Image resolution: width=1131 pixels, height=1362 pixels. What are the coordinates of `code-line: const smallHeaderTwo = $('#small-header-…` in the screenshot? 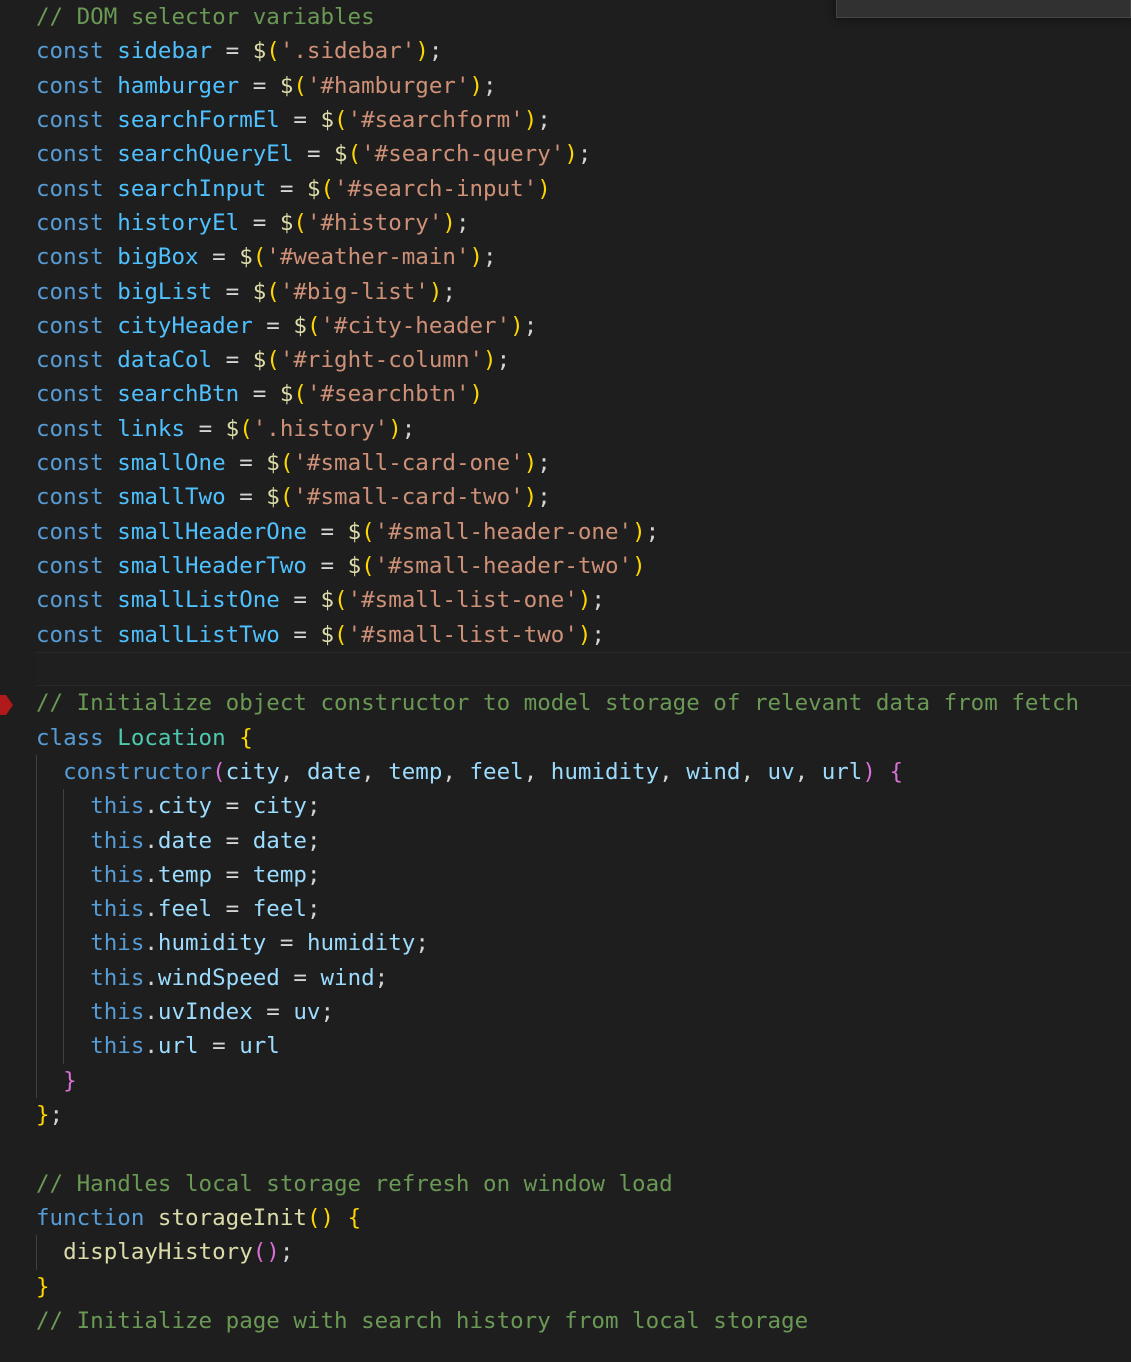 It's located at (565, 566).